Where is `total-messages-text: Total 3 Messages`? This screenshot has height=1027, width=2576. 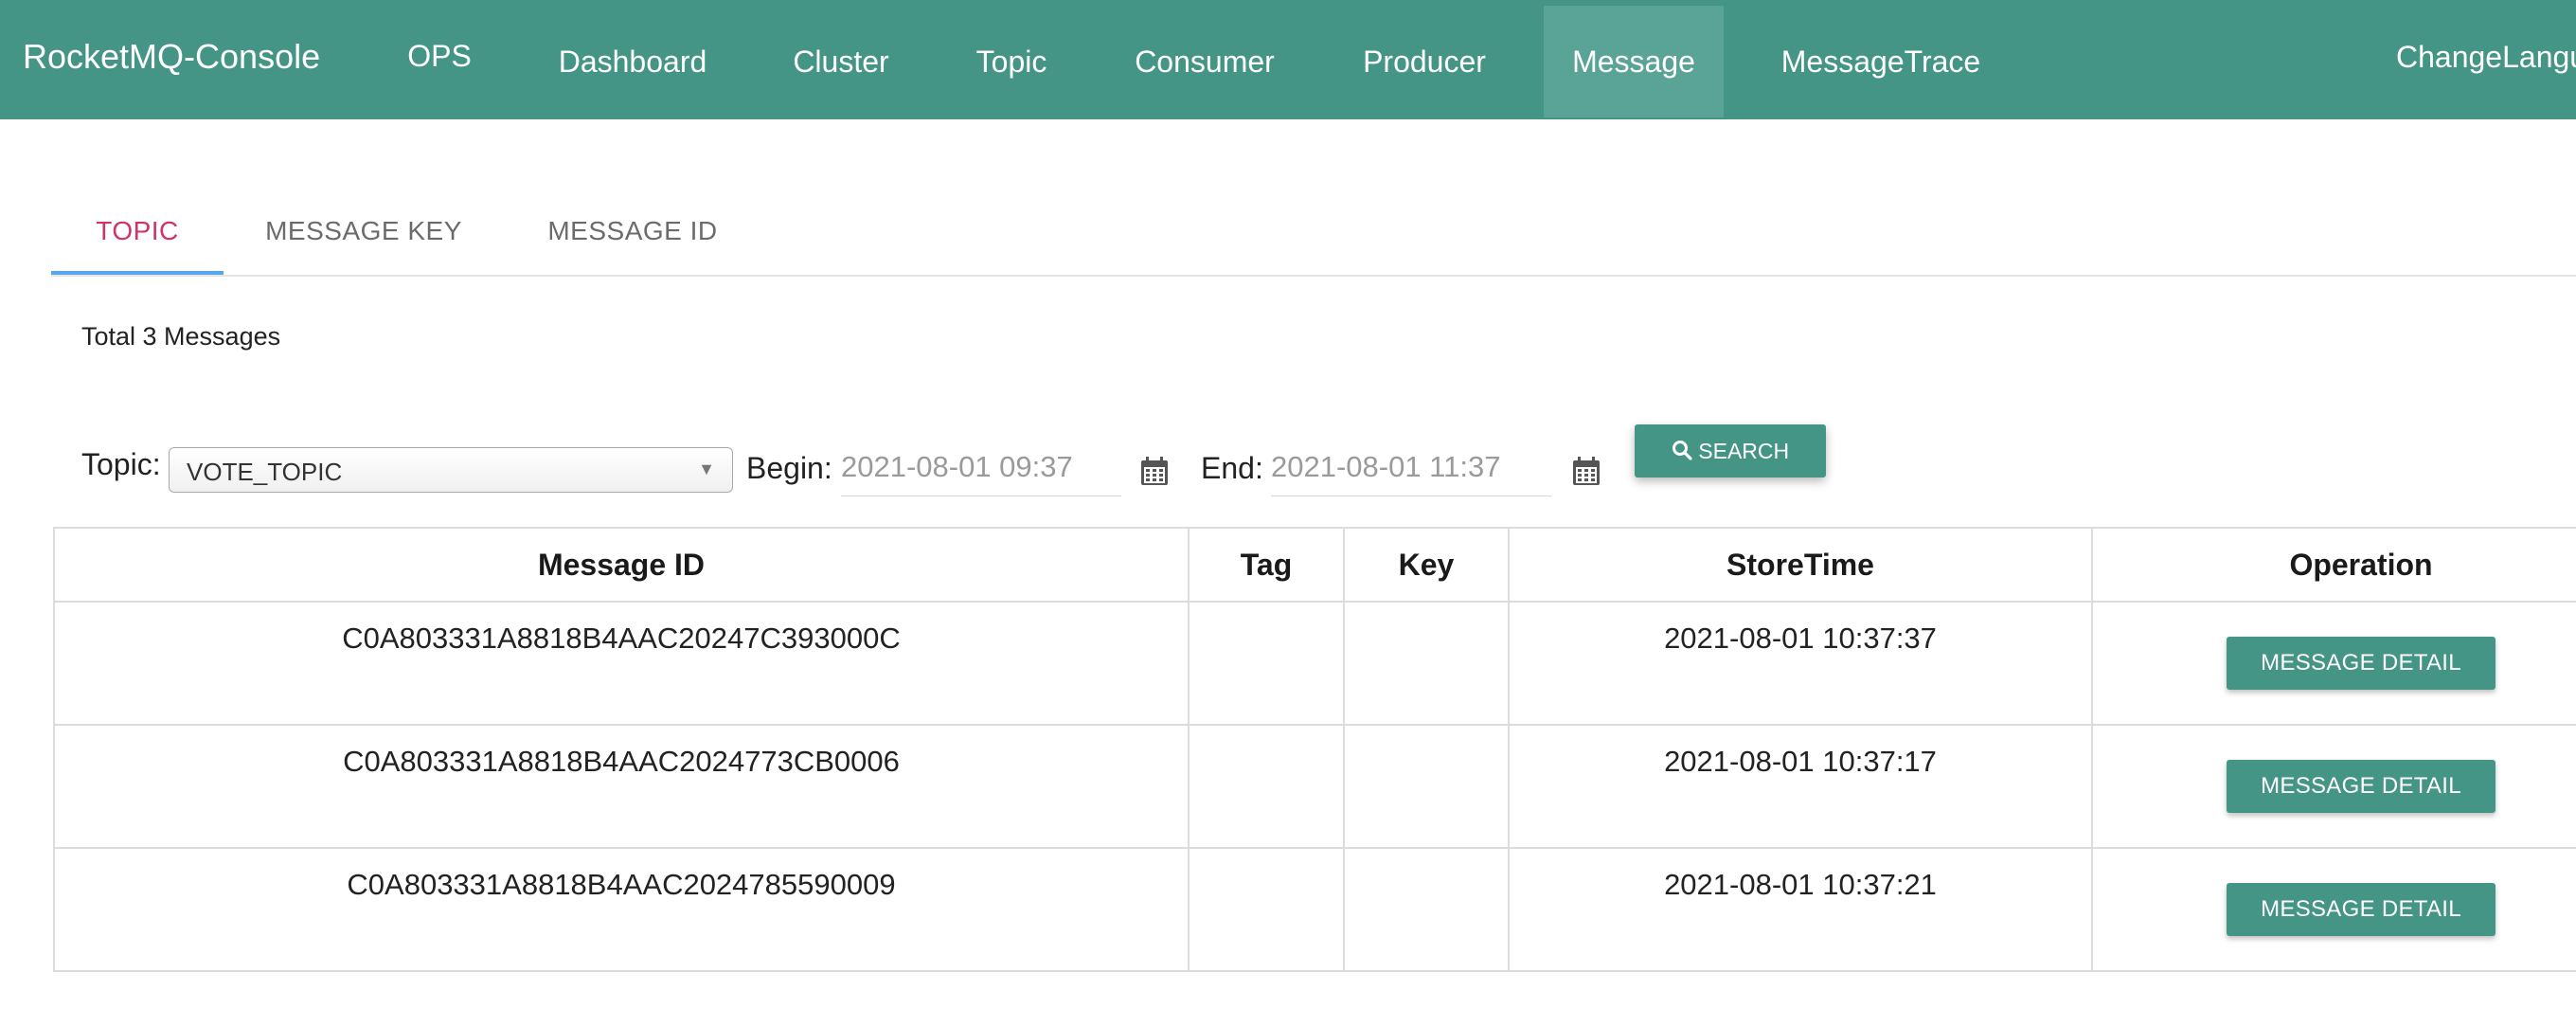
total-messages-text: Total 3 Messages is located at coordinates (181, 336).